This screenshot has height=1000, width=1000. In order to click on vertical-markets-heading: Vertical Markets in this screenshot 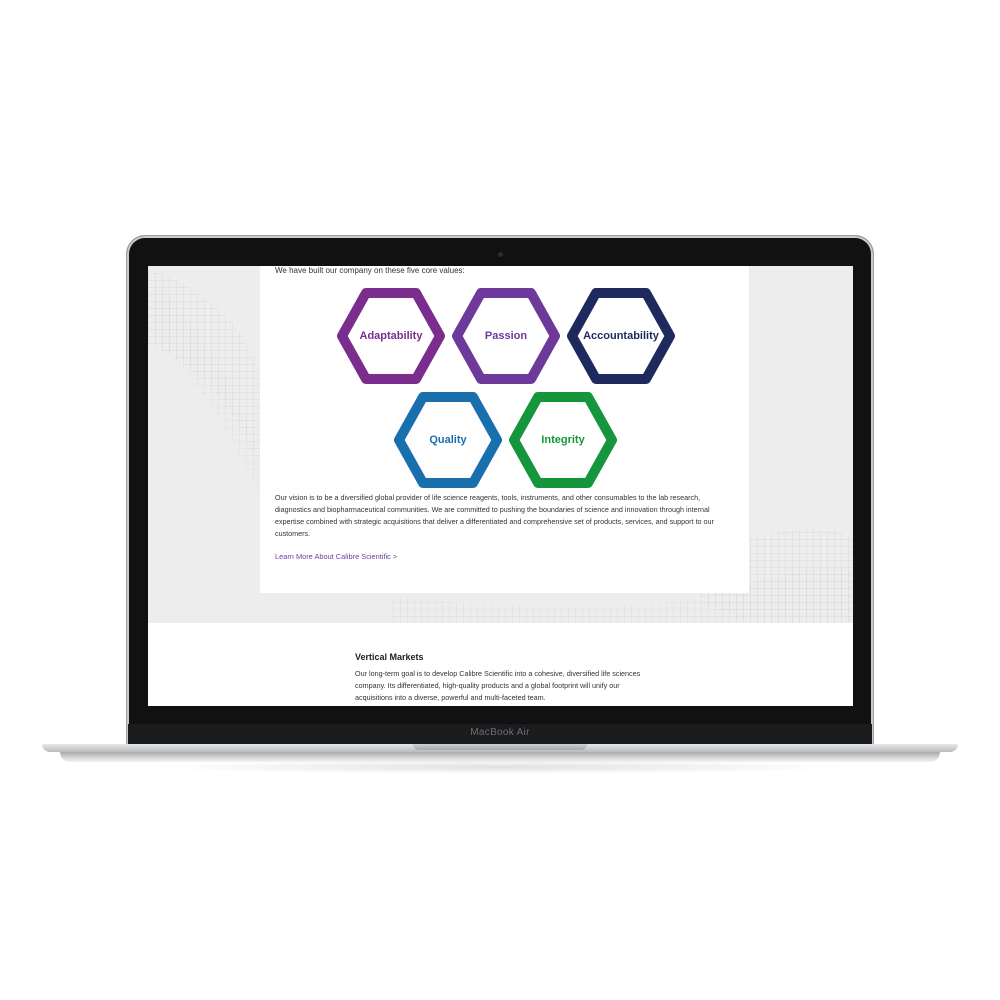, I will do `click(389, 657)`.